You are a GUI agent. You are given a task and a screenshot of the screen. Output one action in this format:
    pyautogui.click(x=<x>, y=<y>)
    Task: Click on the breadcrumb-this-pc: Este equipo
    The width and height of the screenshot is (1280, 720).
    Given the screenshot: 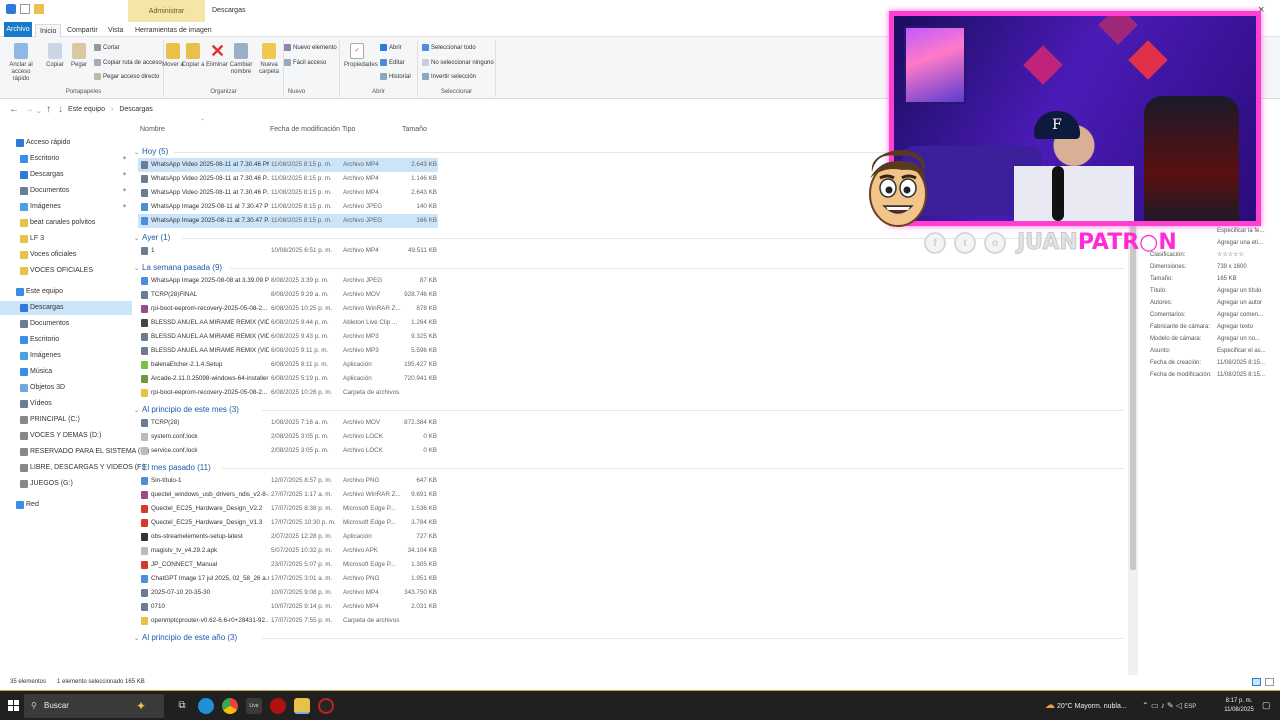 What is the action you would take?
    pyautogui.click(x=86, y=109)
    